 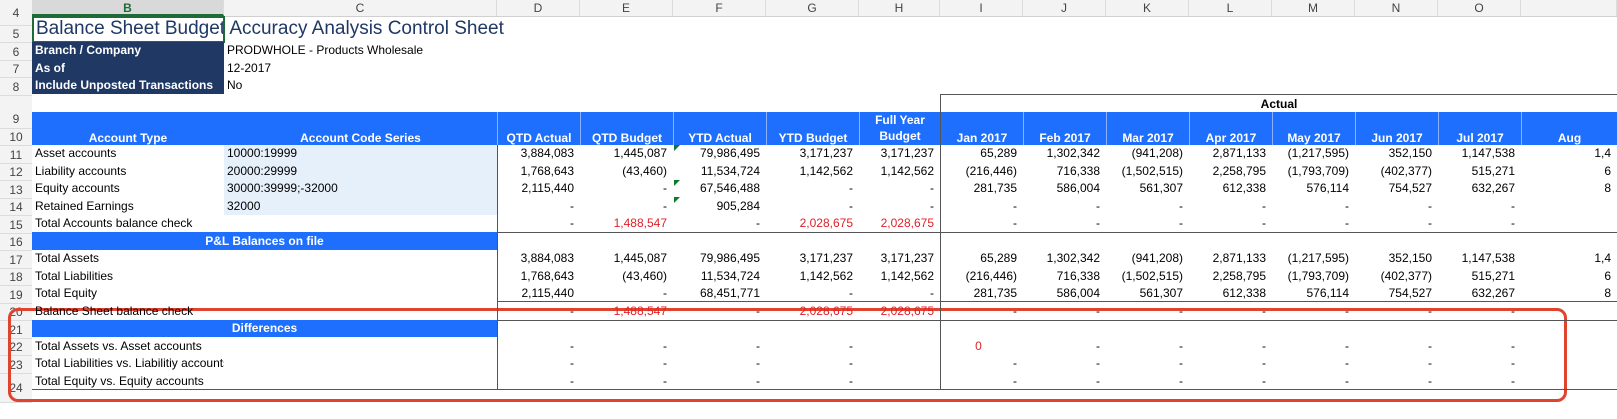 I want to click on month-value-cell: 1,4, so click(x=1569, y=153).